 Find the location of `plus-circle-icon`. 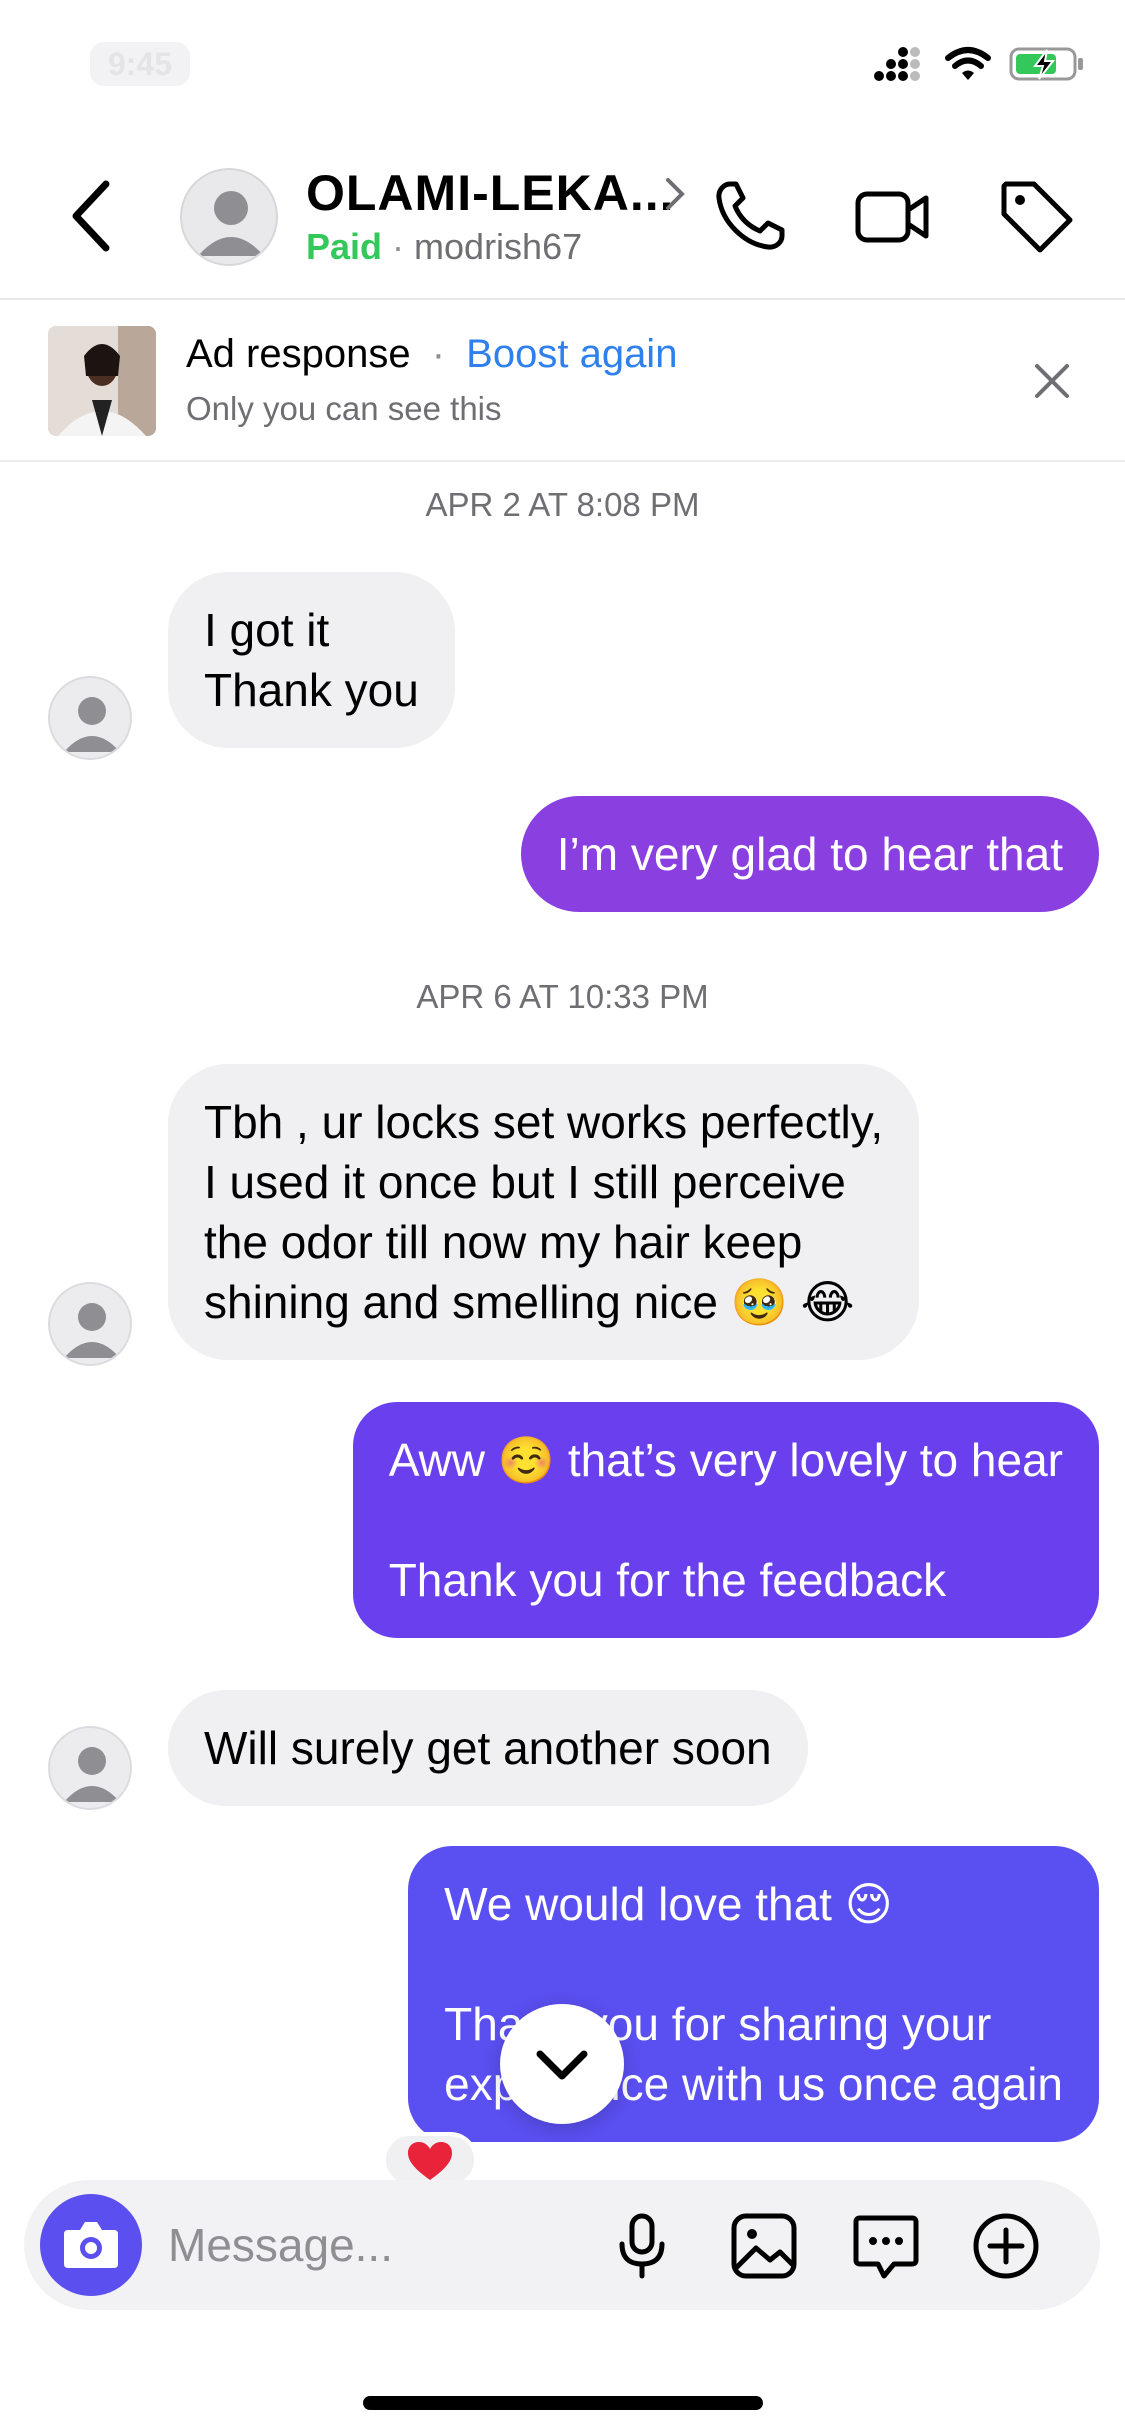

plus-circle-icon is located at coordinates (1006, 2246).